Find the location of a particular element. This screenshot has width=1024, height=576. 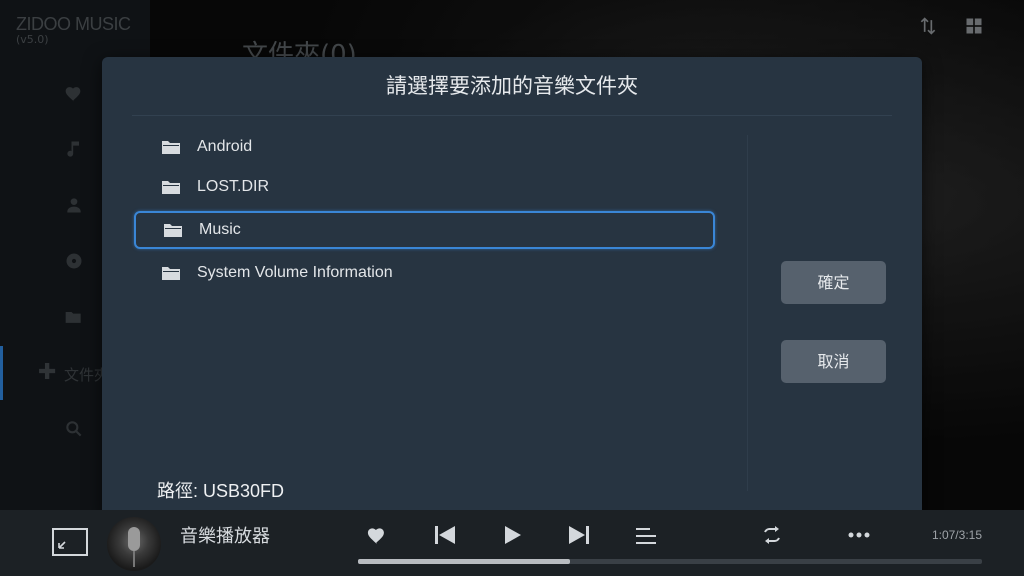

track-title: 音樂播放器 is located at coordinates (225, 536).